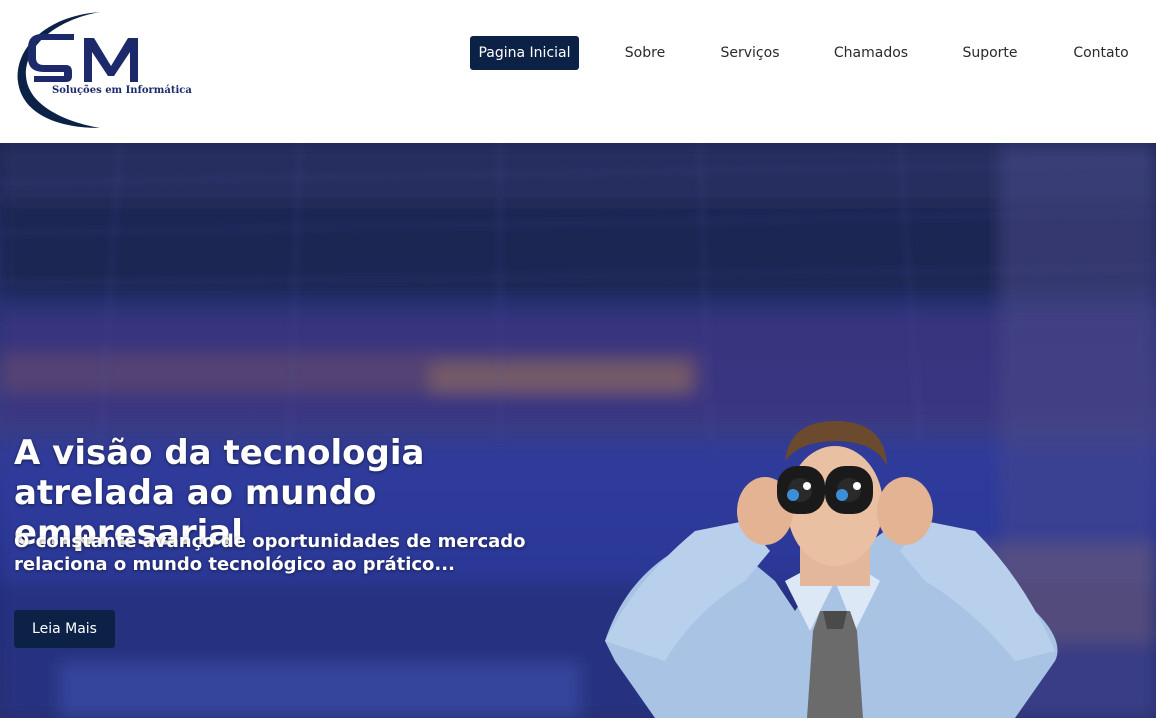  What do you see at coordinates (750, 53) in the screenshot?
I see `nav-item-servicos: Serviços` at bounding box center [750, 53].